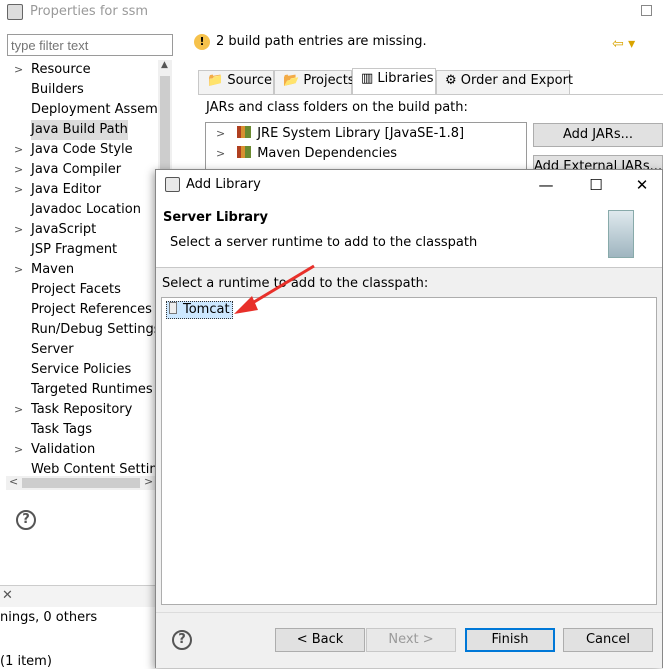 The width and height of the screenshot is (663, 669). I want to click on tree-item-label: Javadoc Location, so click(86, 209).